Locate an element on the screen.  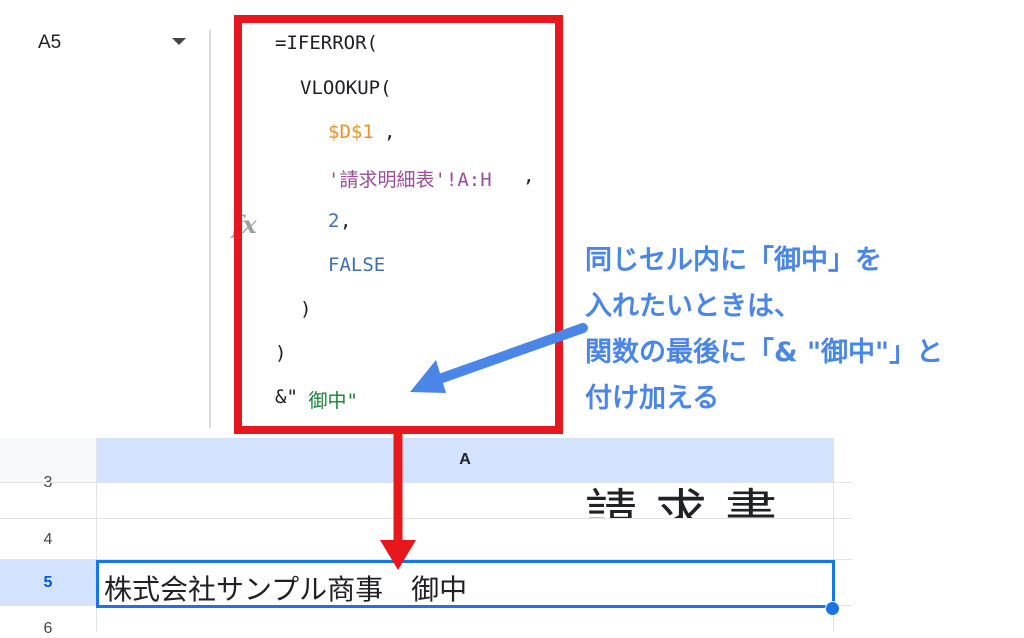
blue-arrow is located at coordinates (499, 358).